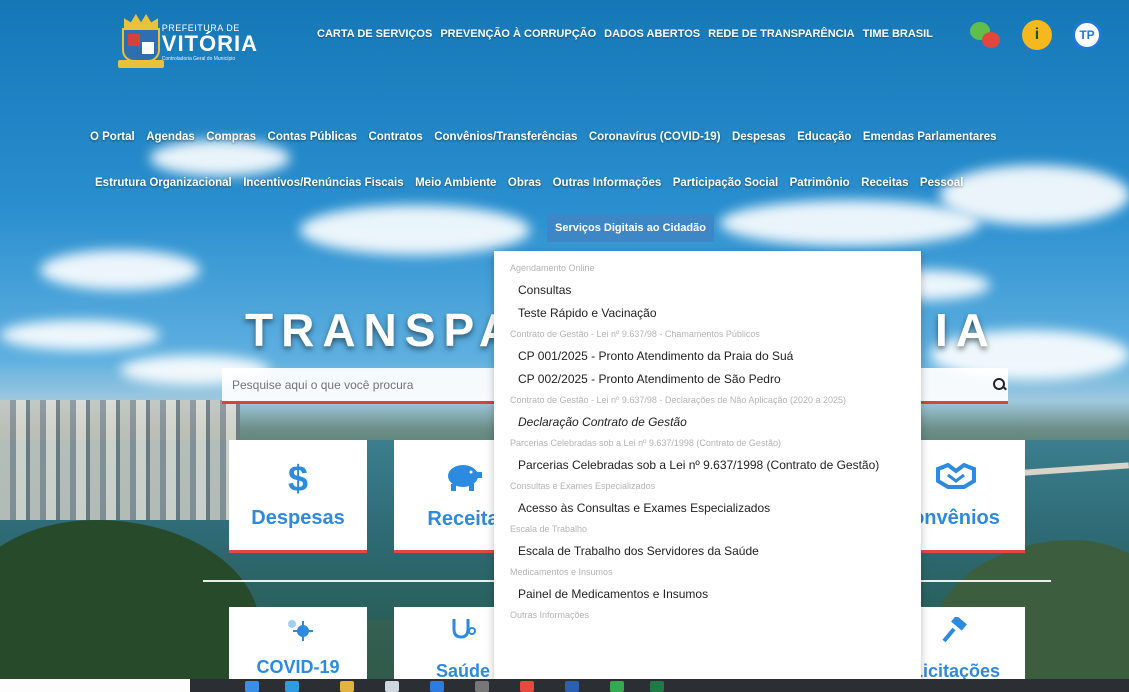 The image size is (1129, 692). What do you see at coordinates (455, 183) in the screenshot?
I see `nav-meio-ambiente: Meio Ambiente` at bounding box center [455, 183].